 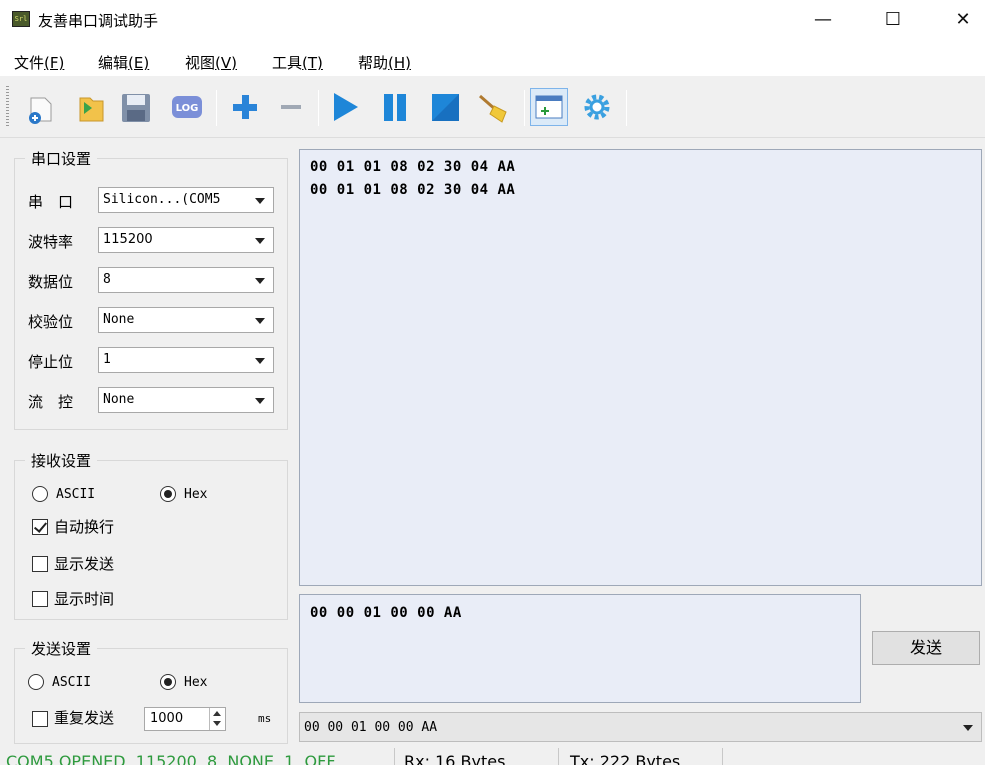 What do you see at coordinates (61, 158) in the screenshot?
I see `serial-settings-title: 串口设置` at bounding box center [61, 158].